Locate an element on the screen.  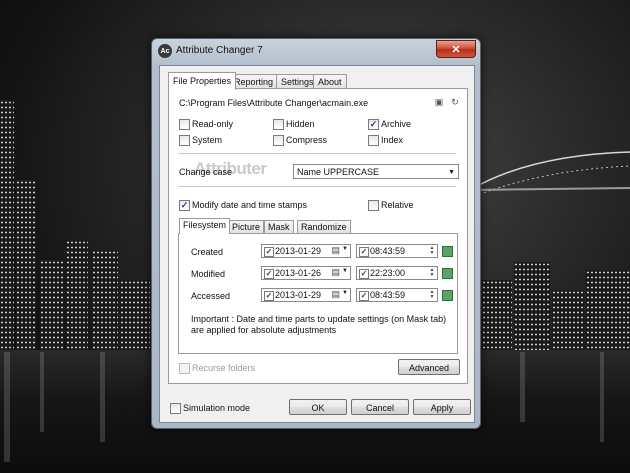
tab-picture: Picture is located at coordinates (246, 227).